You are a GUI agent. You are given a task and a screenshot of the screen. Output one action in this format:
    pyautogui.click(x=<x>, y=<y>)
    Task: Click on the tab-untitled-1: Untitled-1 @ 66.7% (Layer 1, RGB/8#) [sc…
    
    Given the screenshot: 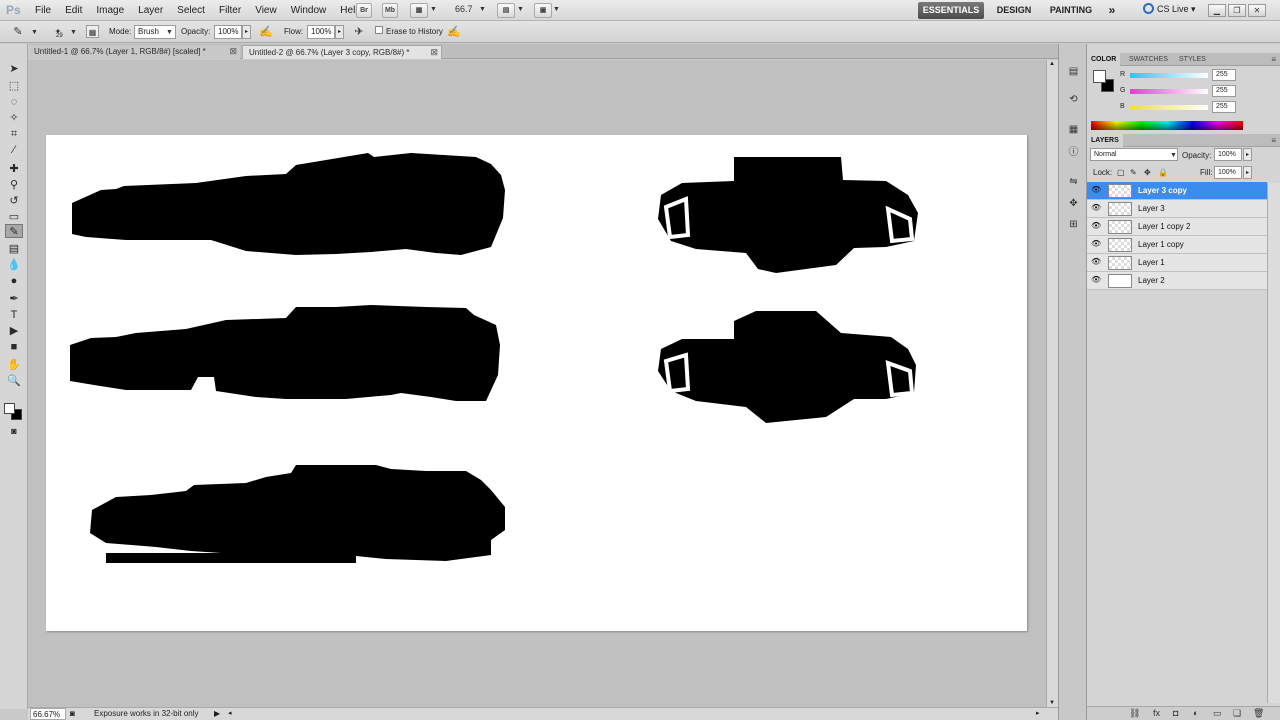 What is the action you would take?
    pyautogui.click(x=134, y=52)
    